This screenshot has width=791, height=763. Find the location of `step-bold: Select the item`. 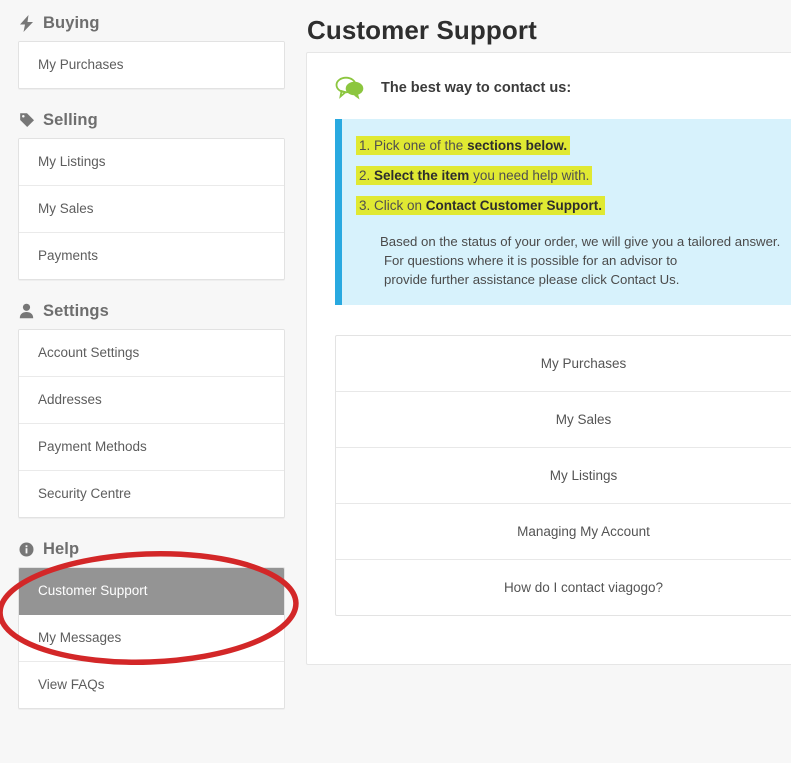

step-bold: Select the item is located at coordinates (422, 175).